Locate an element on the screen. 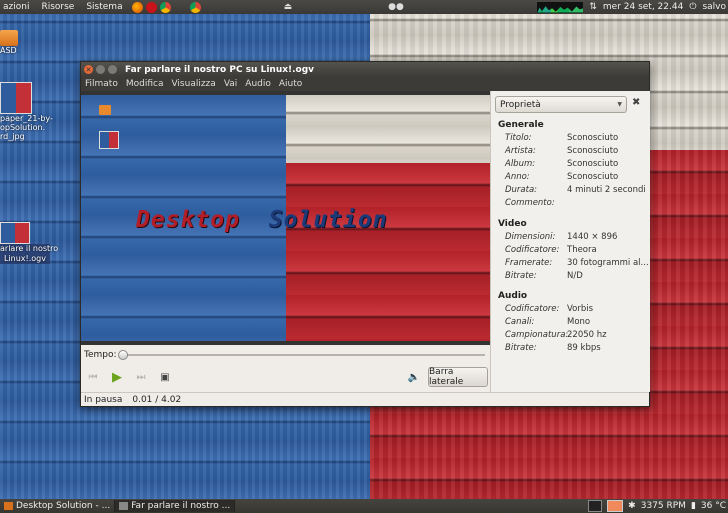  property-row: Canali: Mono is located at coordinates (577, 323).